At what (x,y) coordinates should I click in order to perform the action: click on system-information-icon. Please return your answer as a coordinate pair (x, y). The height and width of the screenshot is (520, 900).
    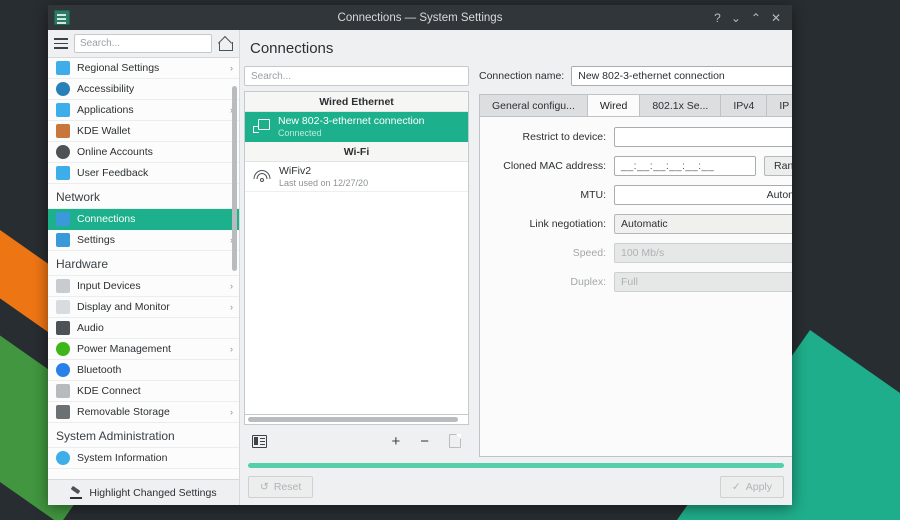
    Looking at the image, I should click on (63, 458).